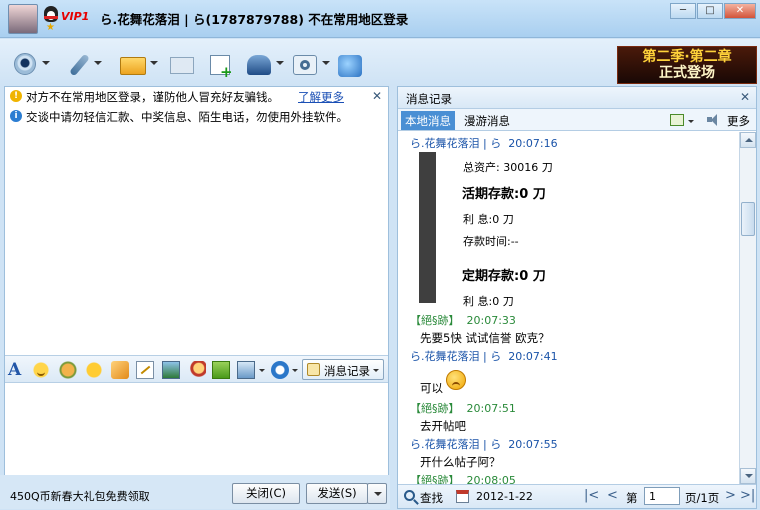 This screenshot has height=510, width=760. Describe the element at coordinates (266, 493) in the screenshot. I see `close-button: 关闭(C)` at that location.